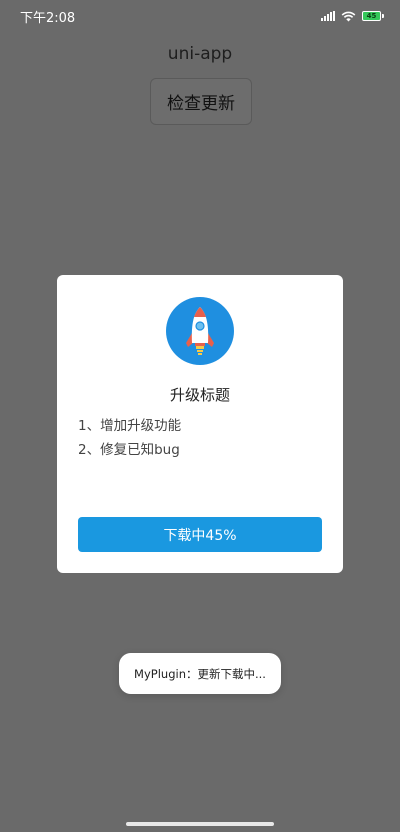 The image size is (400, 832). What do you see at coordinates (200, 16) in the screenshot?
I see `status-bar: 下午2:08 45` at bounding box center [200, 16].